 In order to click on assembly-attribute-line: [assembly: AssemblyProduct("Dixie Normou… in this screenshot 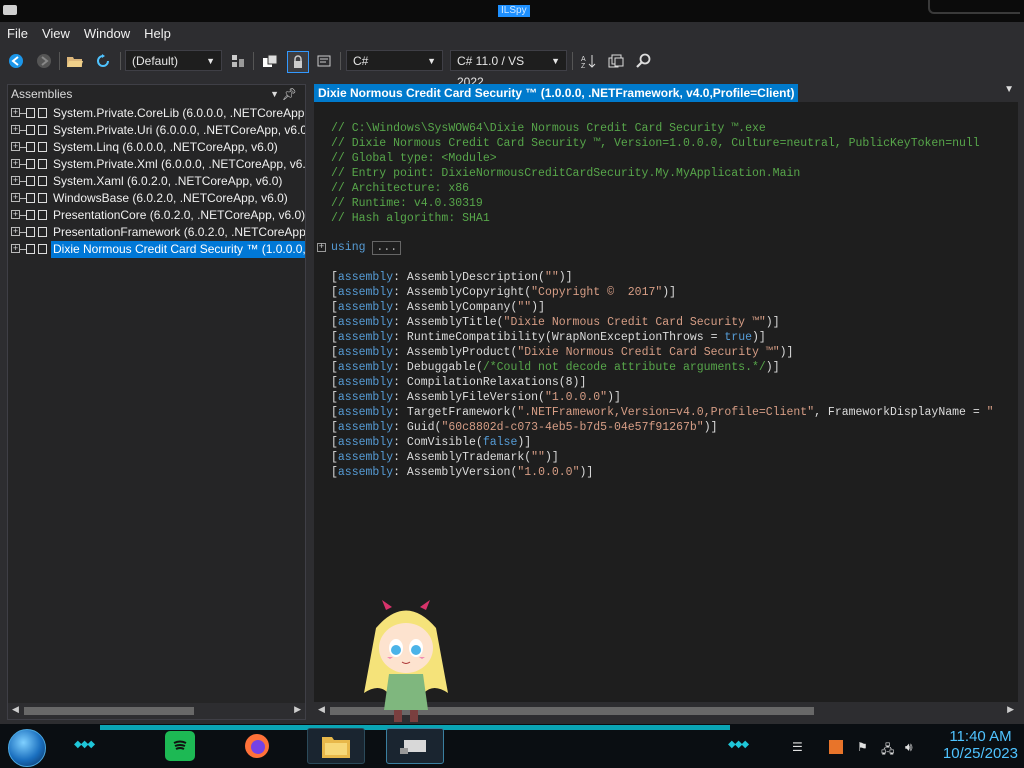, I will do `click(562, 352)`.